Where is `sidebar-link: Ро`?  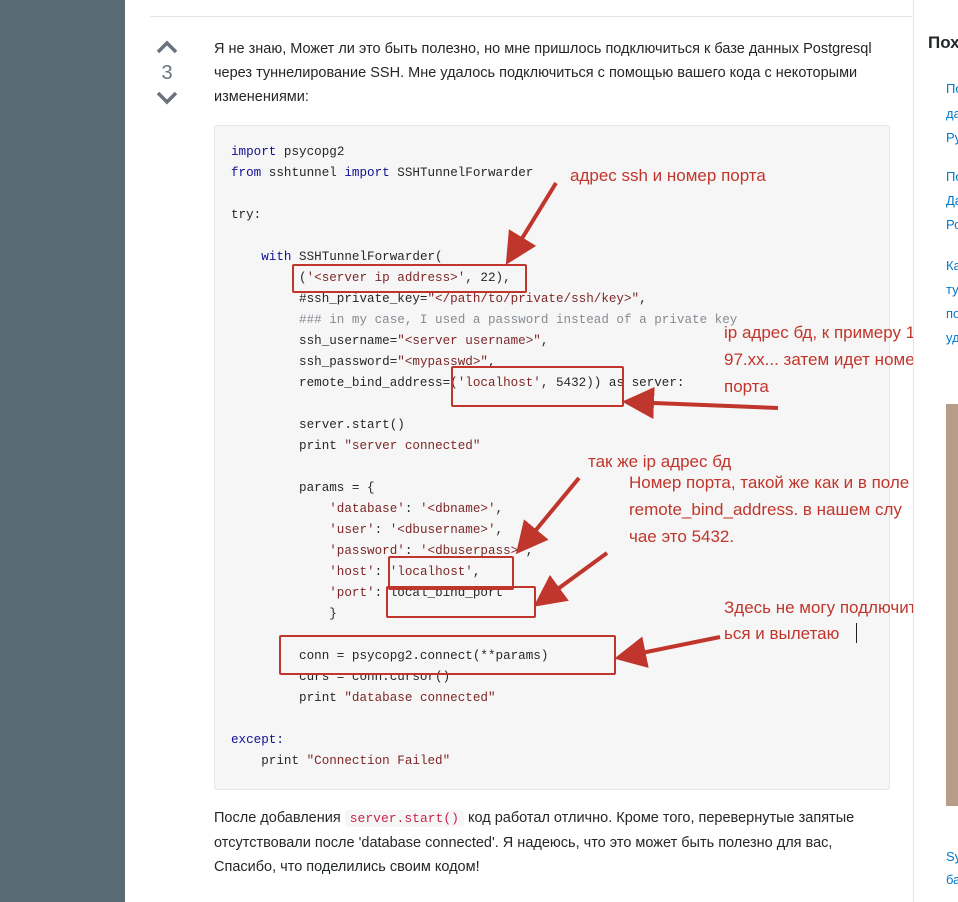
sidebar-link: Ро is located at coordinates (952, 225).